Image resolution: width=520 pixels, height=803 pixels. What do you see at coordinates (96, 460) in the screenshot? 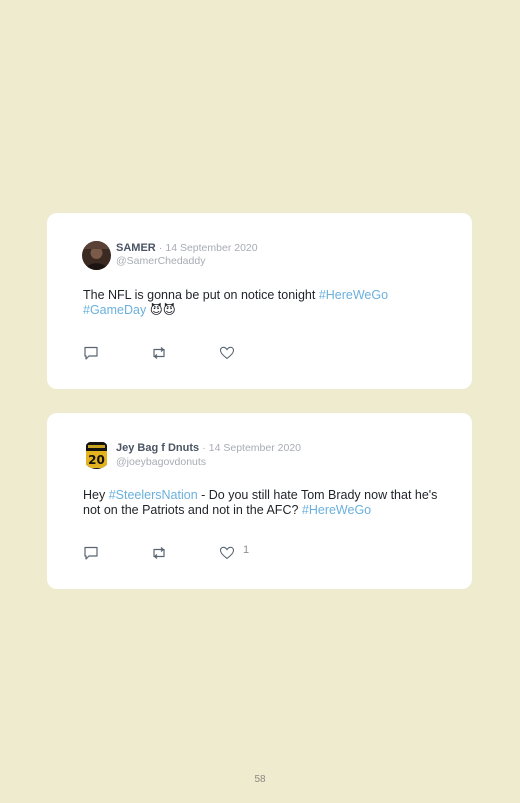
I see `avatar-number: 20` at bounding box center [96, 460].